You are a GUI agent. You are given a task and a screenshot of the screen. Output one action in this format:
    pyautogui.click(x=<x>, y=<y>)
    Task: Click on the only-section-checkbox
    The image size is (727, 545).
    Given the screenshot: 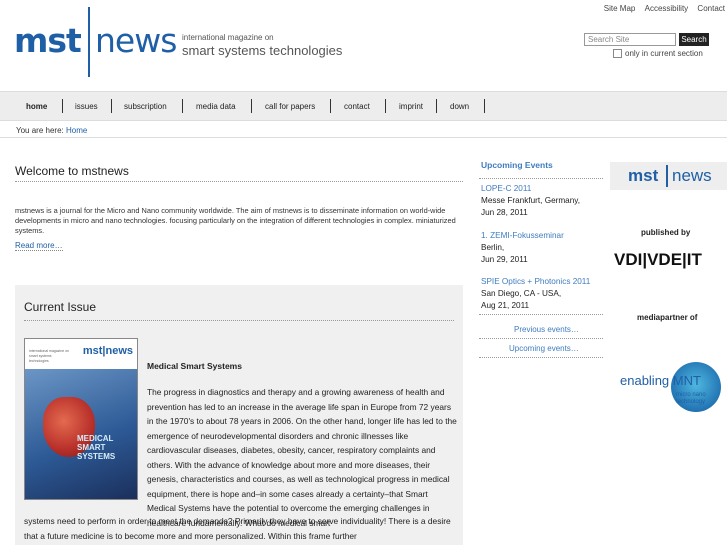 What is the action you would take?
    pyautogui.click(x=617, y=53)
    